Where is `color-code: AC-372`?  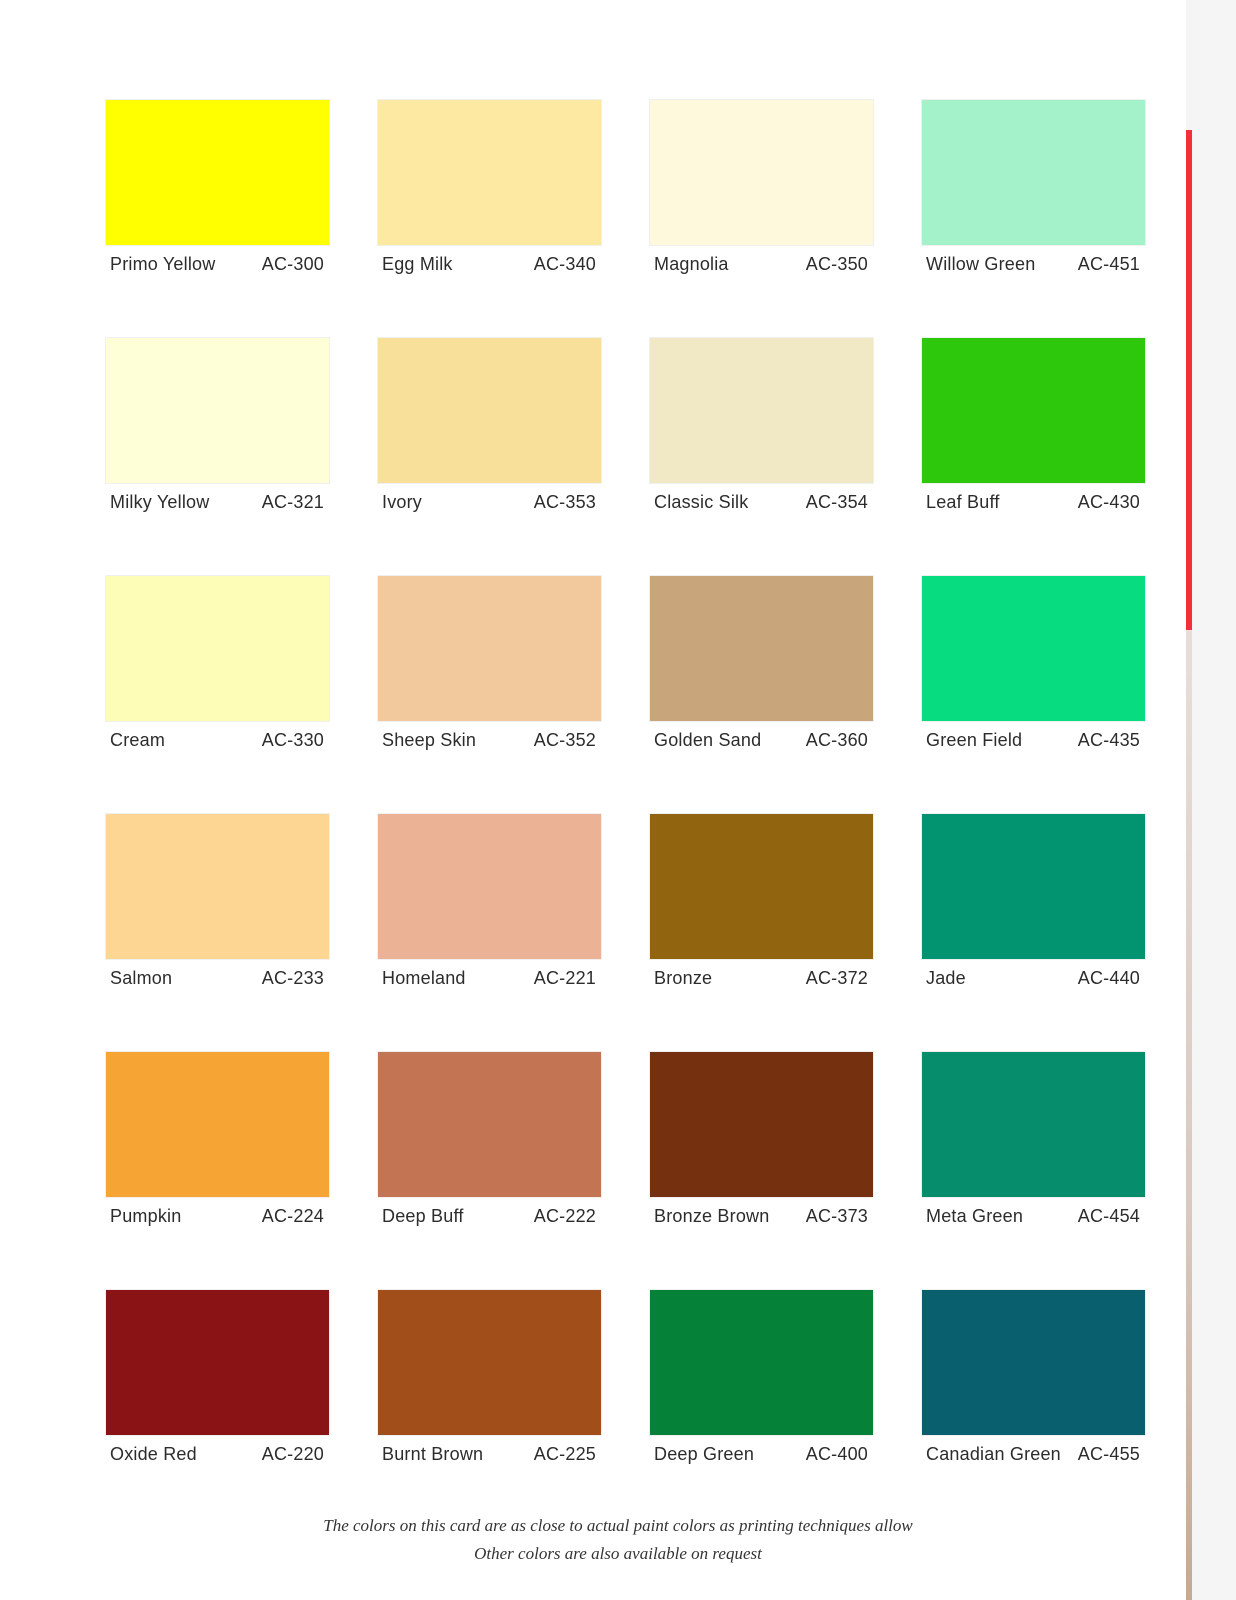 color-code: AC-372 is located at coordinates (836, 978).